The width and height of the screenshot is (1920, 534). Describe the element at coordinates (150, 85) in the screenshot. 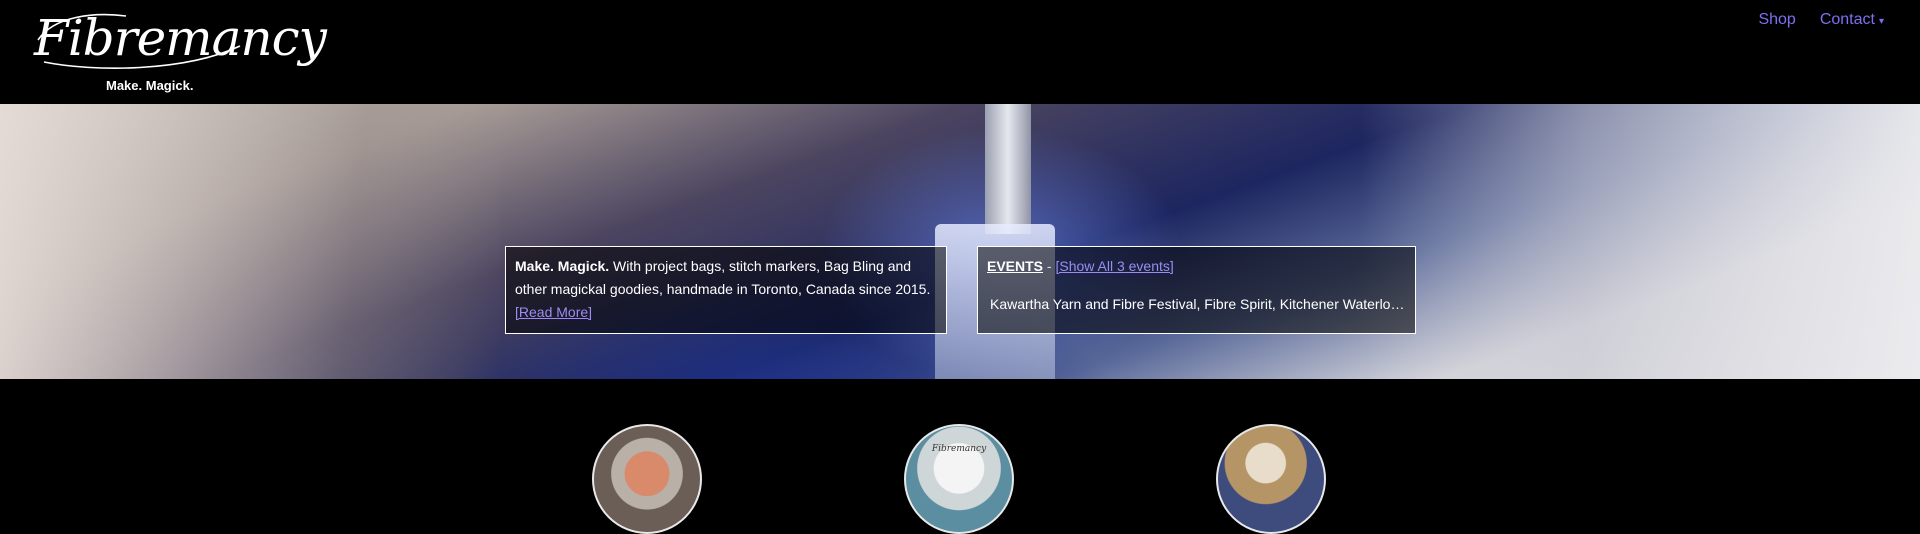

I see `brand-tagline: Make. Magick.` at that location.